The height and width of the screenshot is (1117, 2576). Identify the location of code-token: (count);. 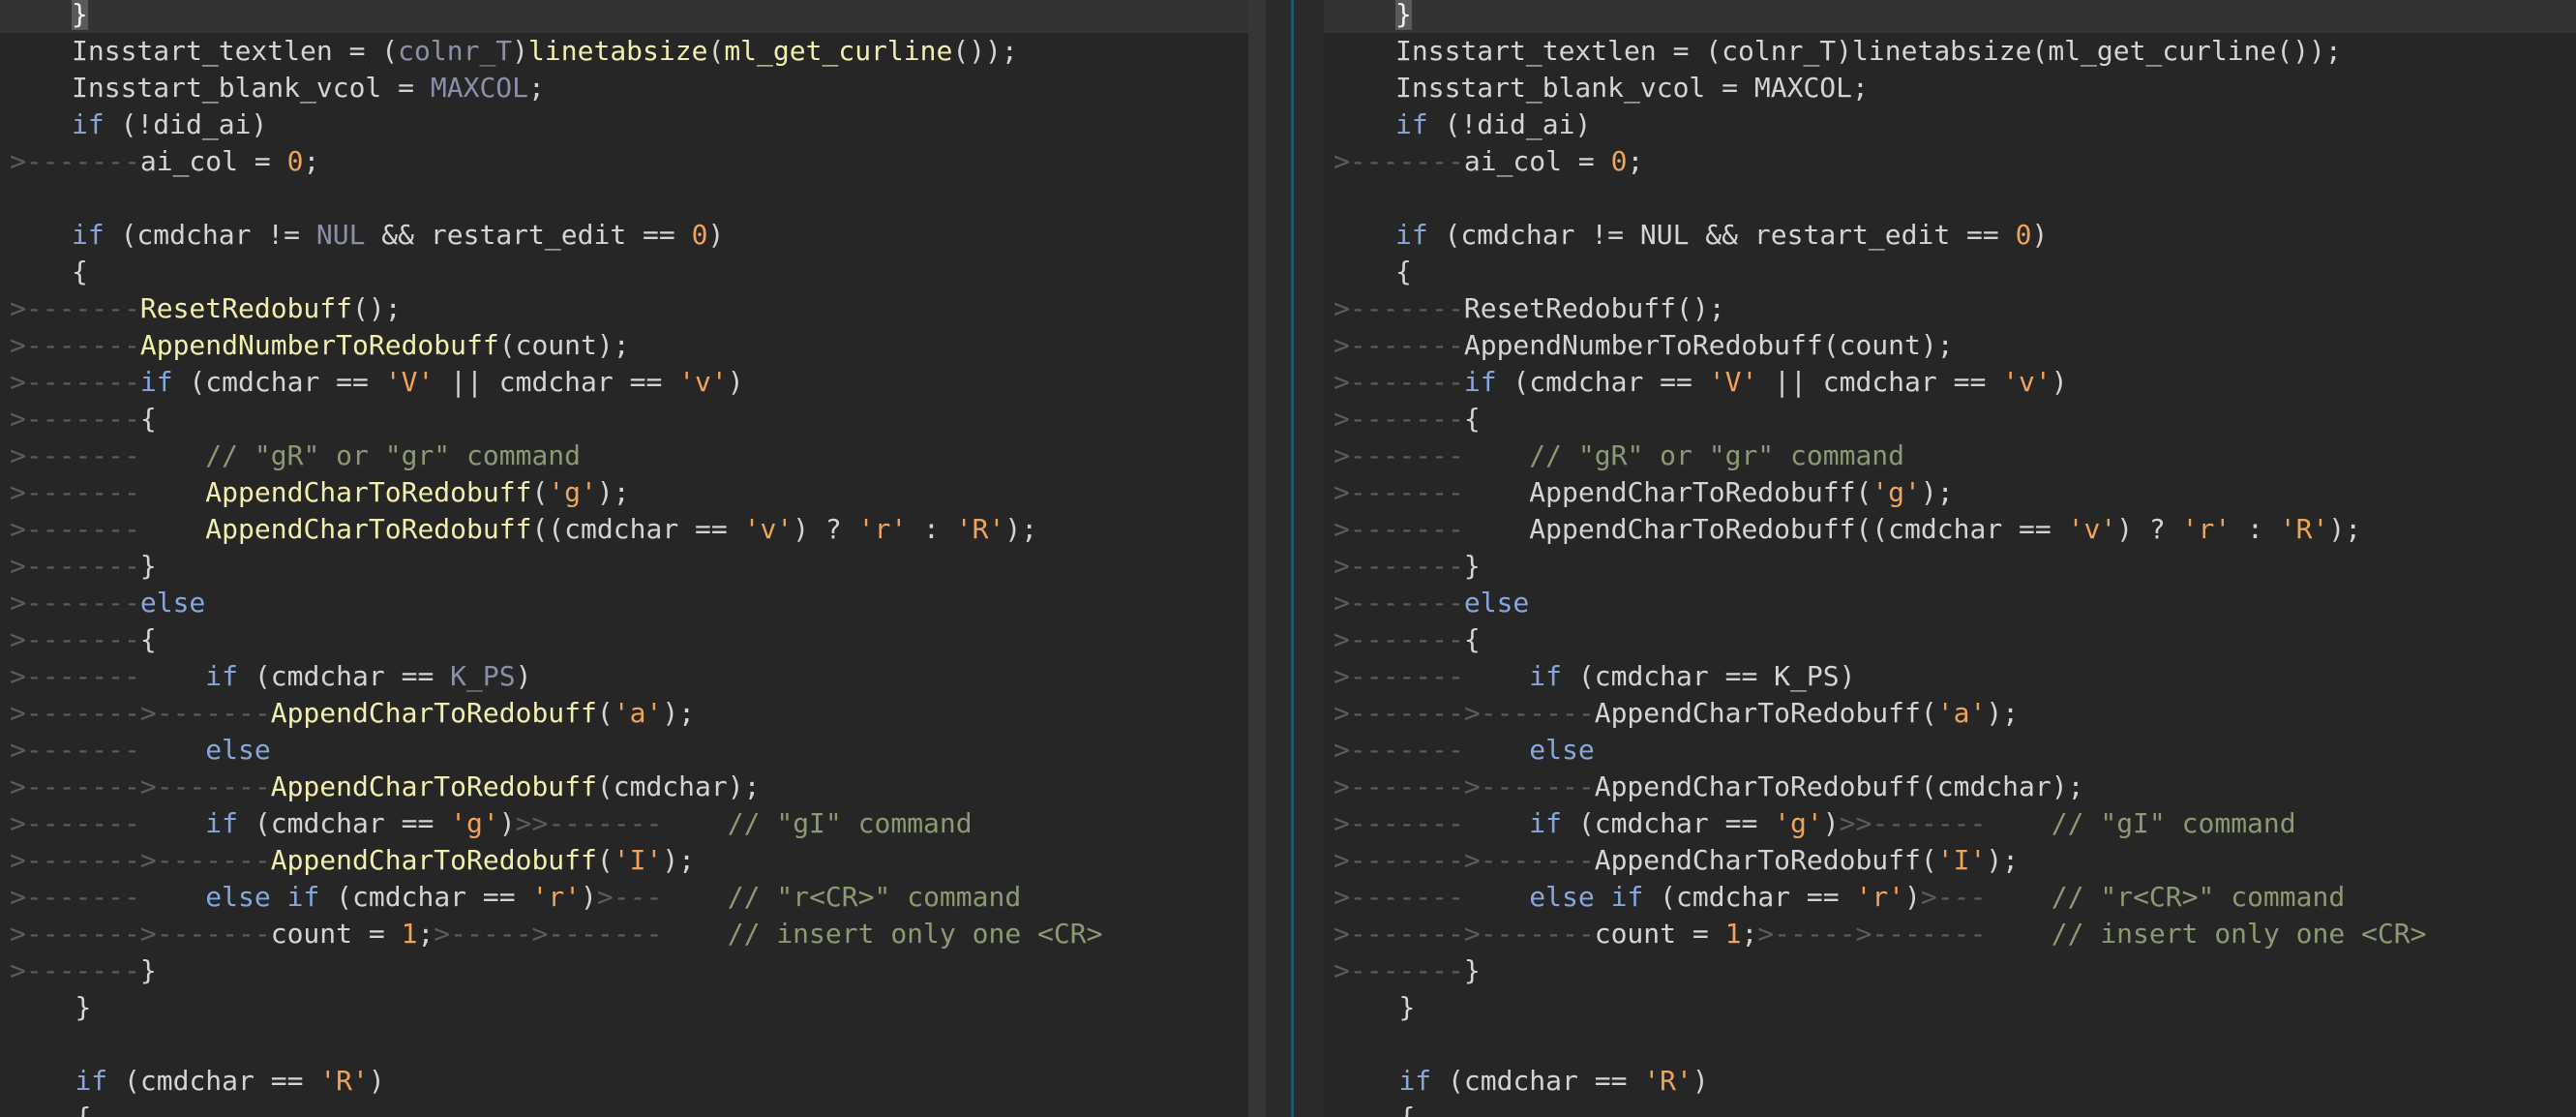
(564, 345).